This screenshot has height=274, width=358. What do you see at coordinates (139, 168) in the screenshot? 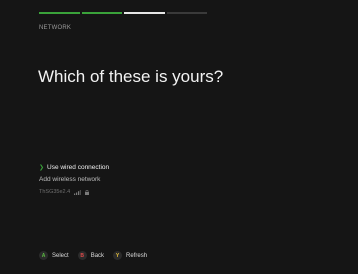
I see `use-wired-connection-option: ❯ Use wired connection` at bounding box center [139, 168].